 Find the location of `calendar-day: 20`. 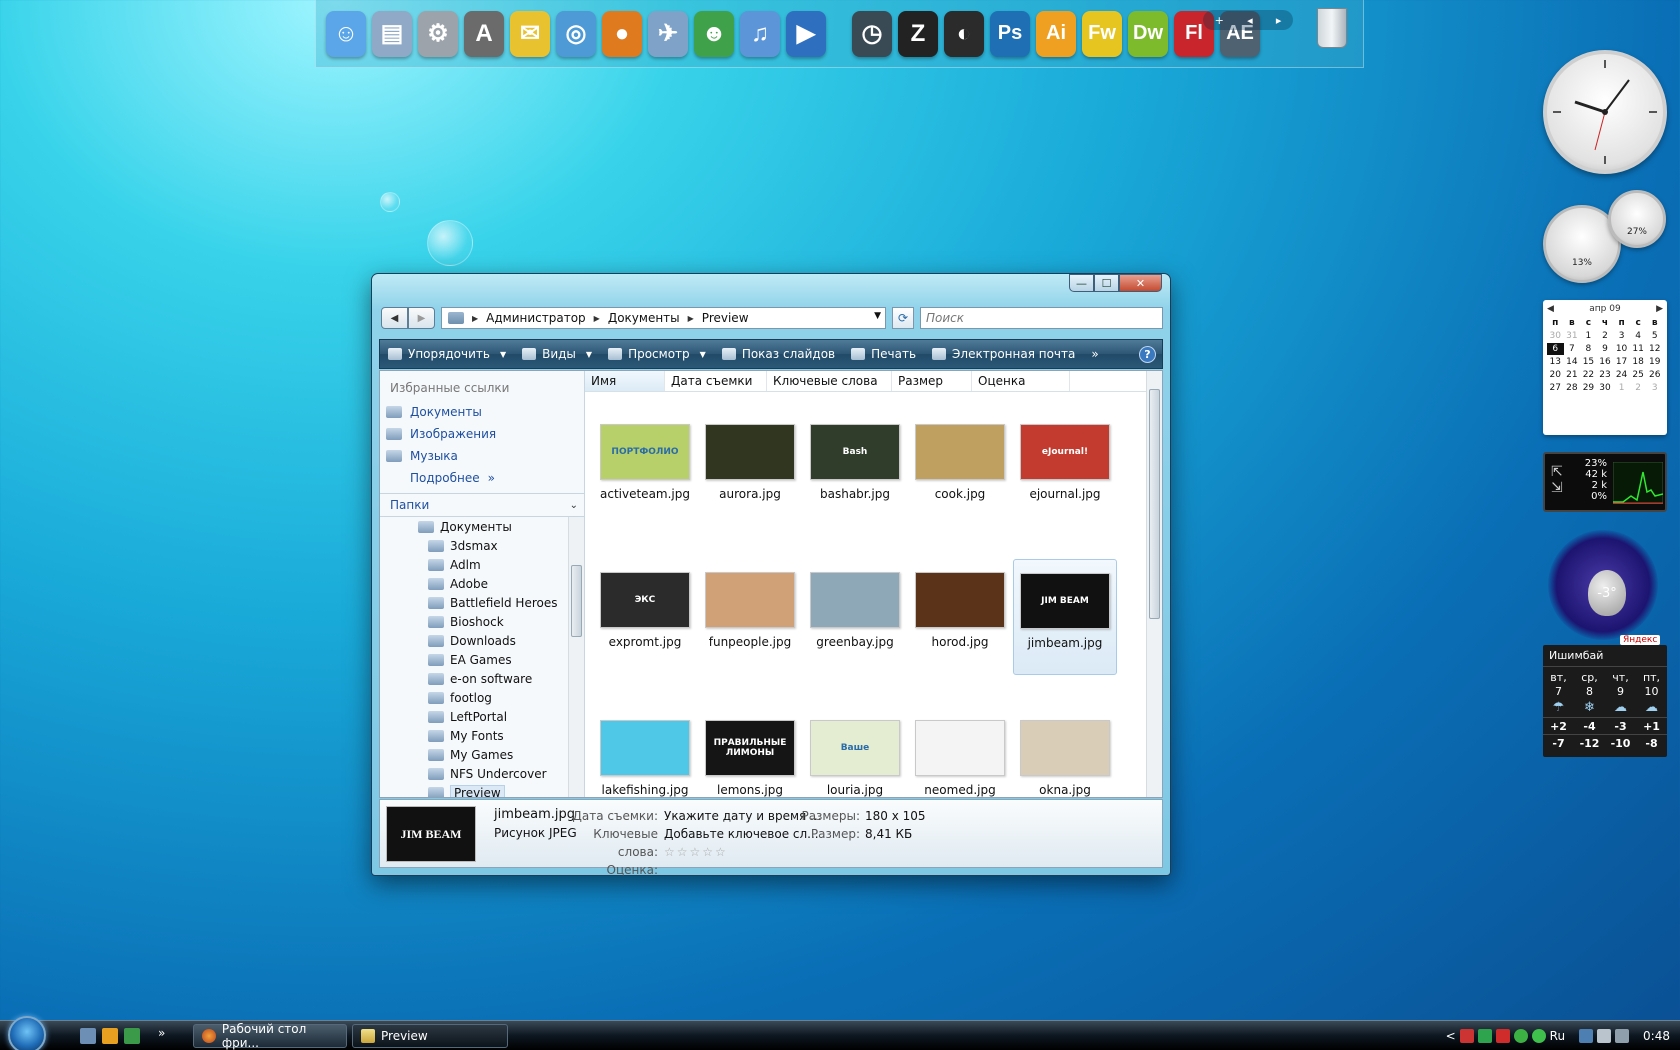

calendar-day: 20 is located at coordinates (1555, 375).